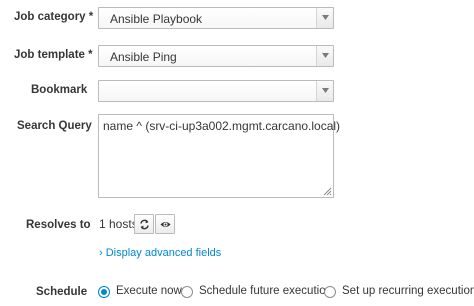  What do you see at coordinates (149, 291) in the screenshot?
I see `execute-now-label: Execute now` at bounding box center [149, 291].